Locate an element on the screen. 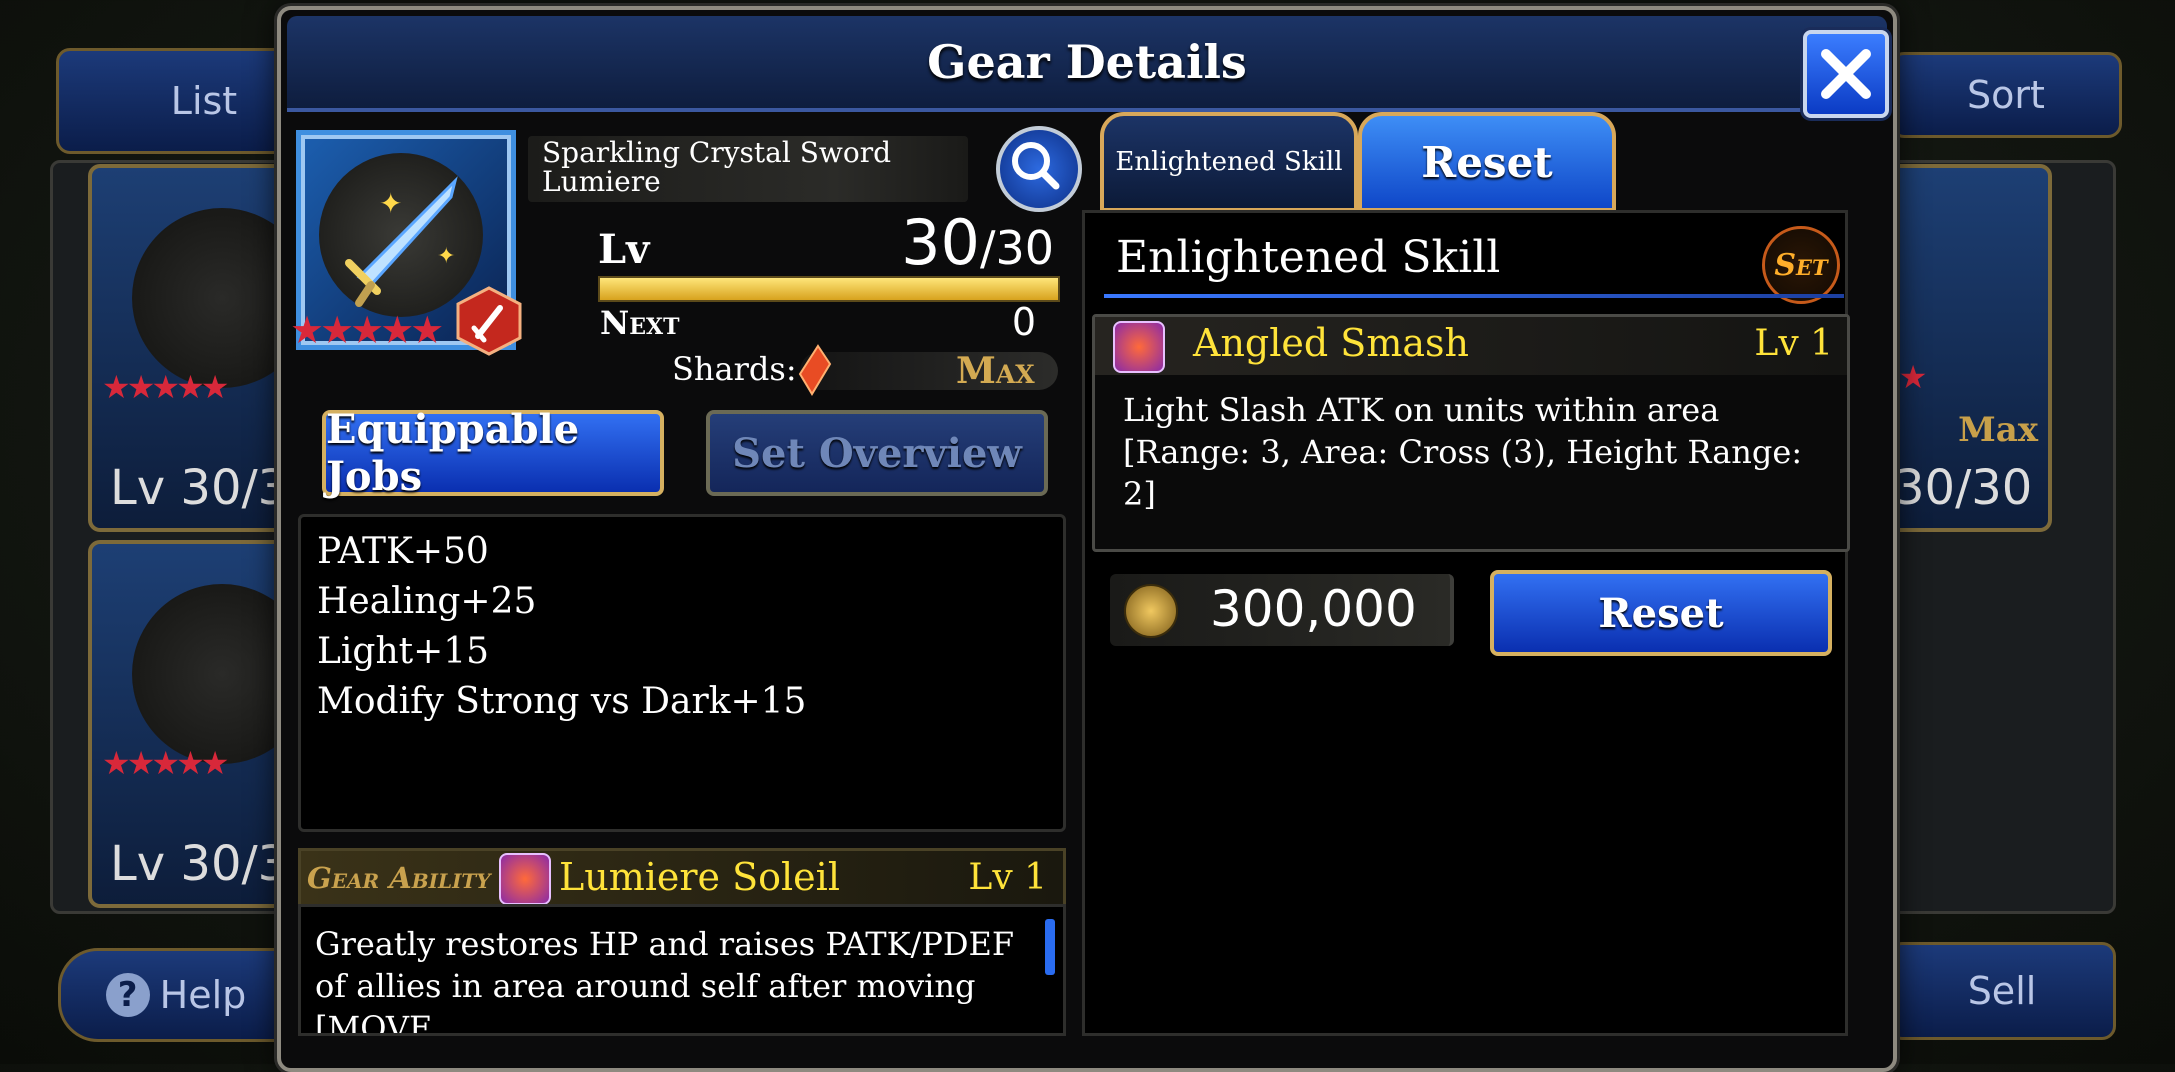 This screenshot has height=1072, width=2175. search-button is located at coordinates (1039, 169).